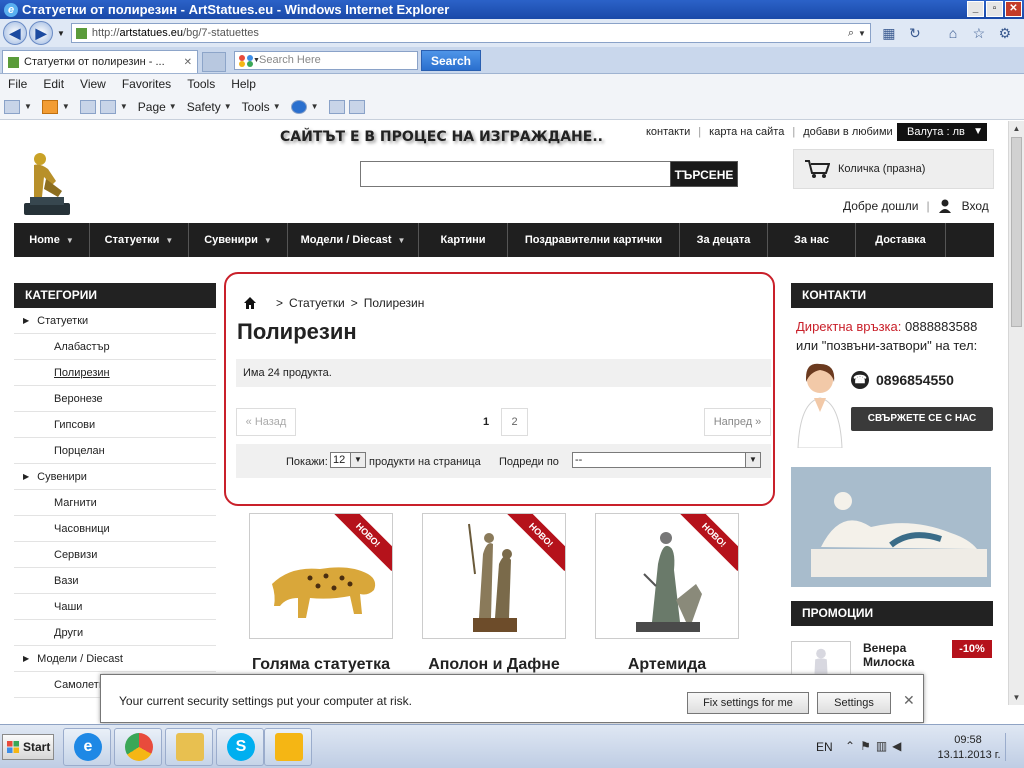  I want to click on menu-tools: Tools, so click(201, 84).